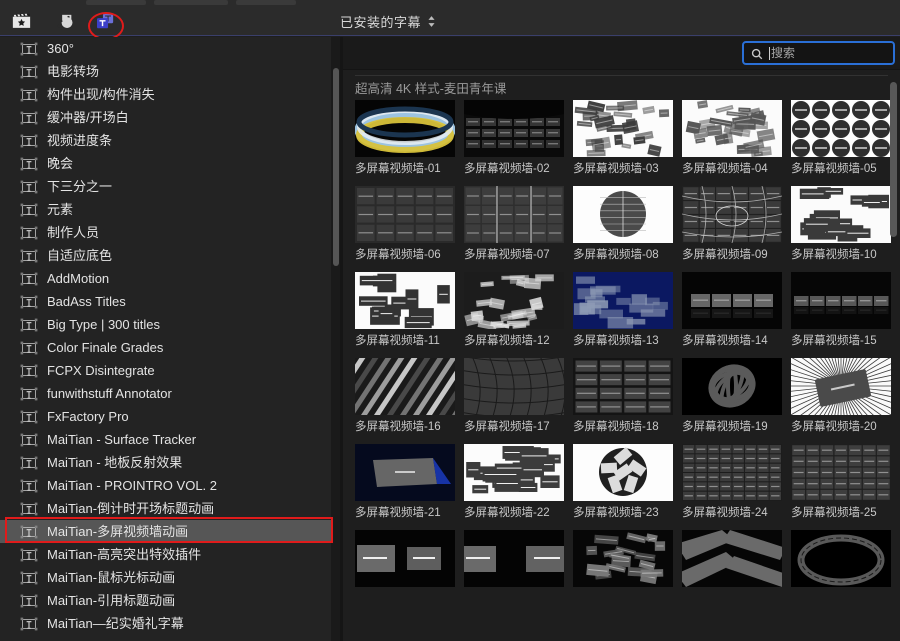 This screenshot has width=900, height=641. Describe the element at coordinates (166, 347) in the screenshot. I see `sidebar-item: Color Finale Grades` at that location.